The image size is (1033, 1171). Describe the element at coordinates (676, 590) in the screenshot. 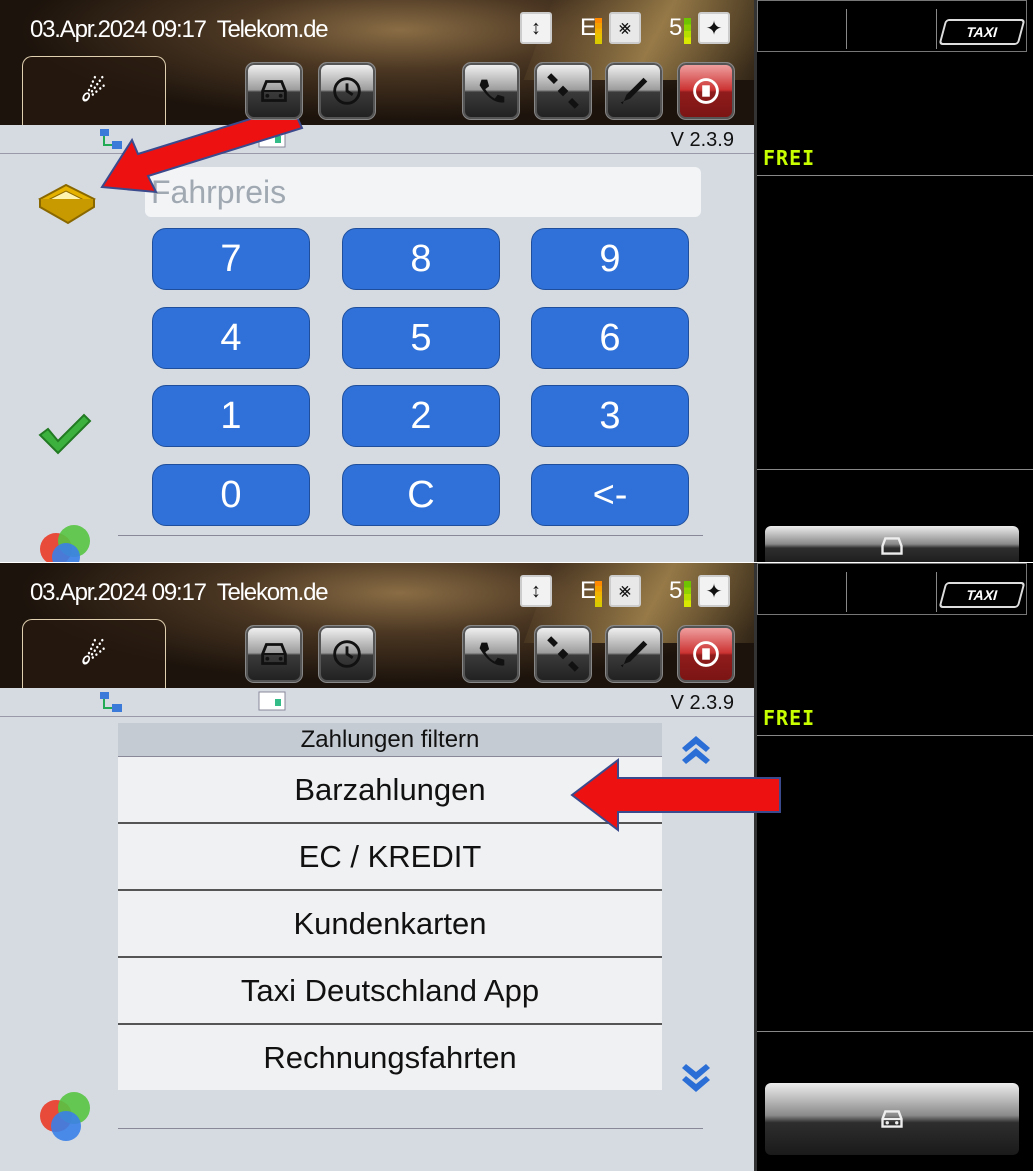

I see `satellite-count: 5` at that location.